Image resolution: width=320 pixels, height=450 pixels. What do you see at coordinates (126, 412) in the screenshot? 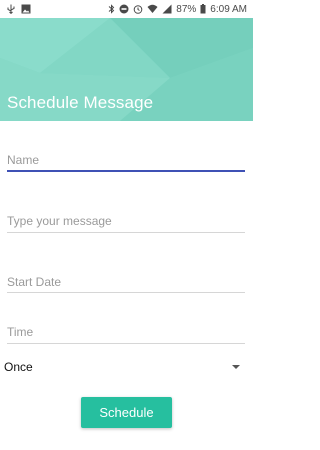
I see `schedule-button: Schedule` at bounding box center [126, 412].